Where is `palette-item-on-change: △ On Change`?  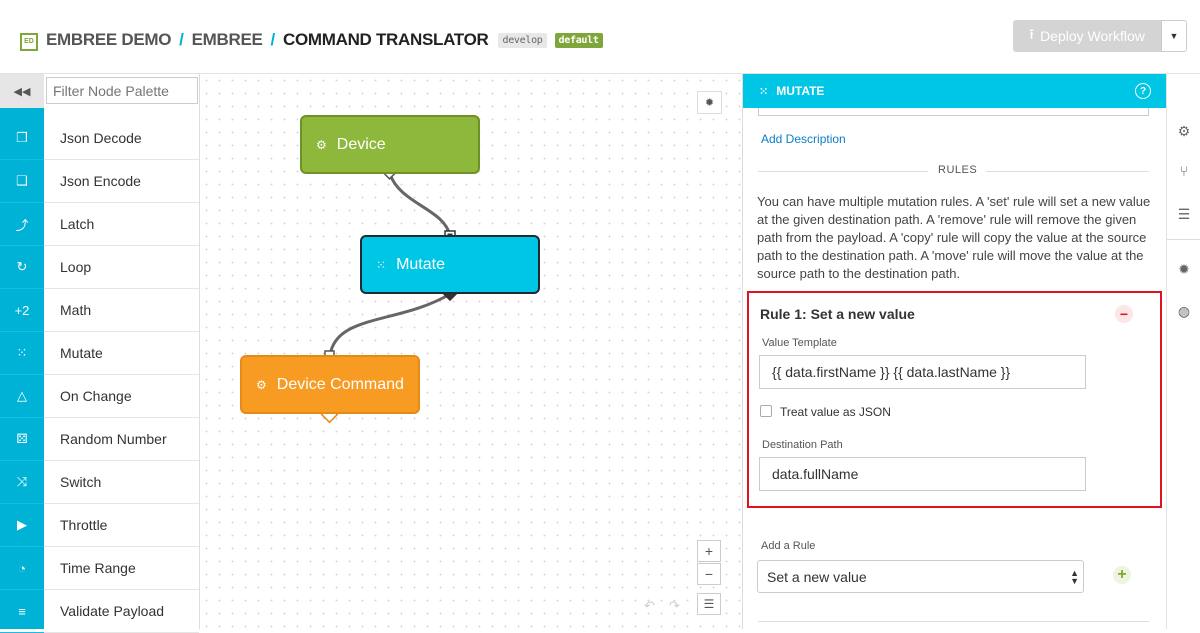 palette-item-on-change: △ On Change is located at coordinates (99, 396).